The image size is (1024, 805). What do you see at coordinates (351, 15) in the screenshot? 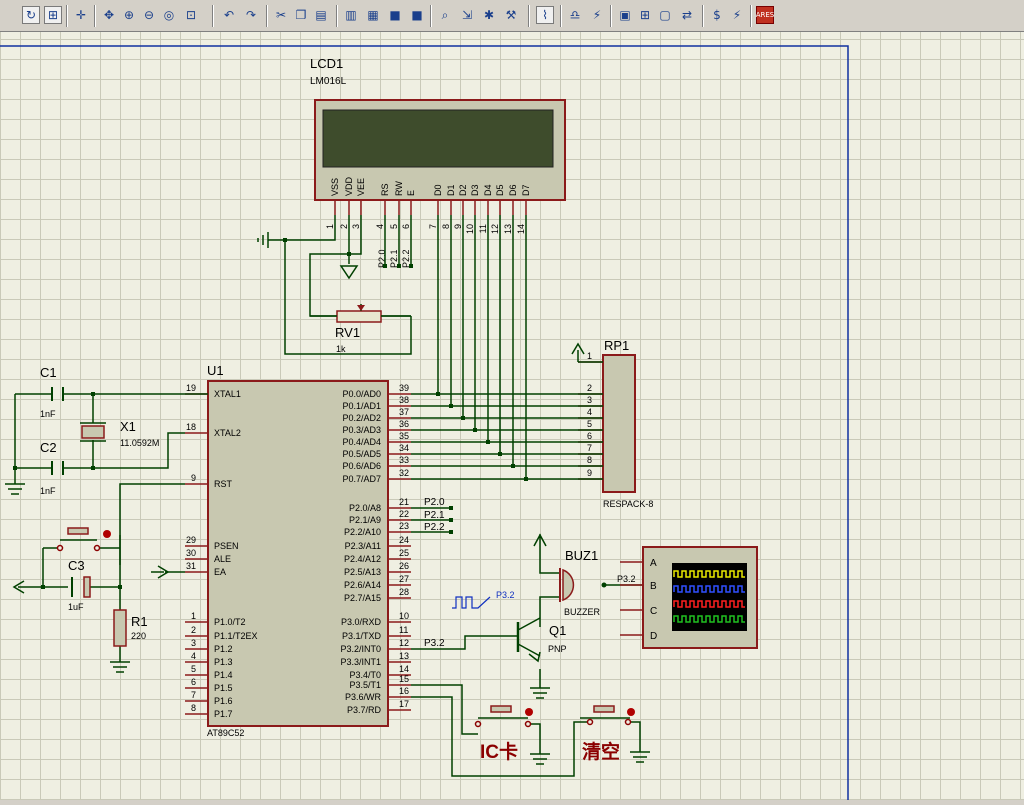
I see `block-copy-icon: ▥` at bounding box center [351, 15].